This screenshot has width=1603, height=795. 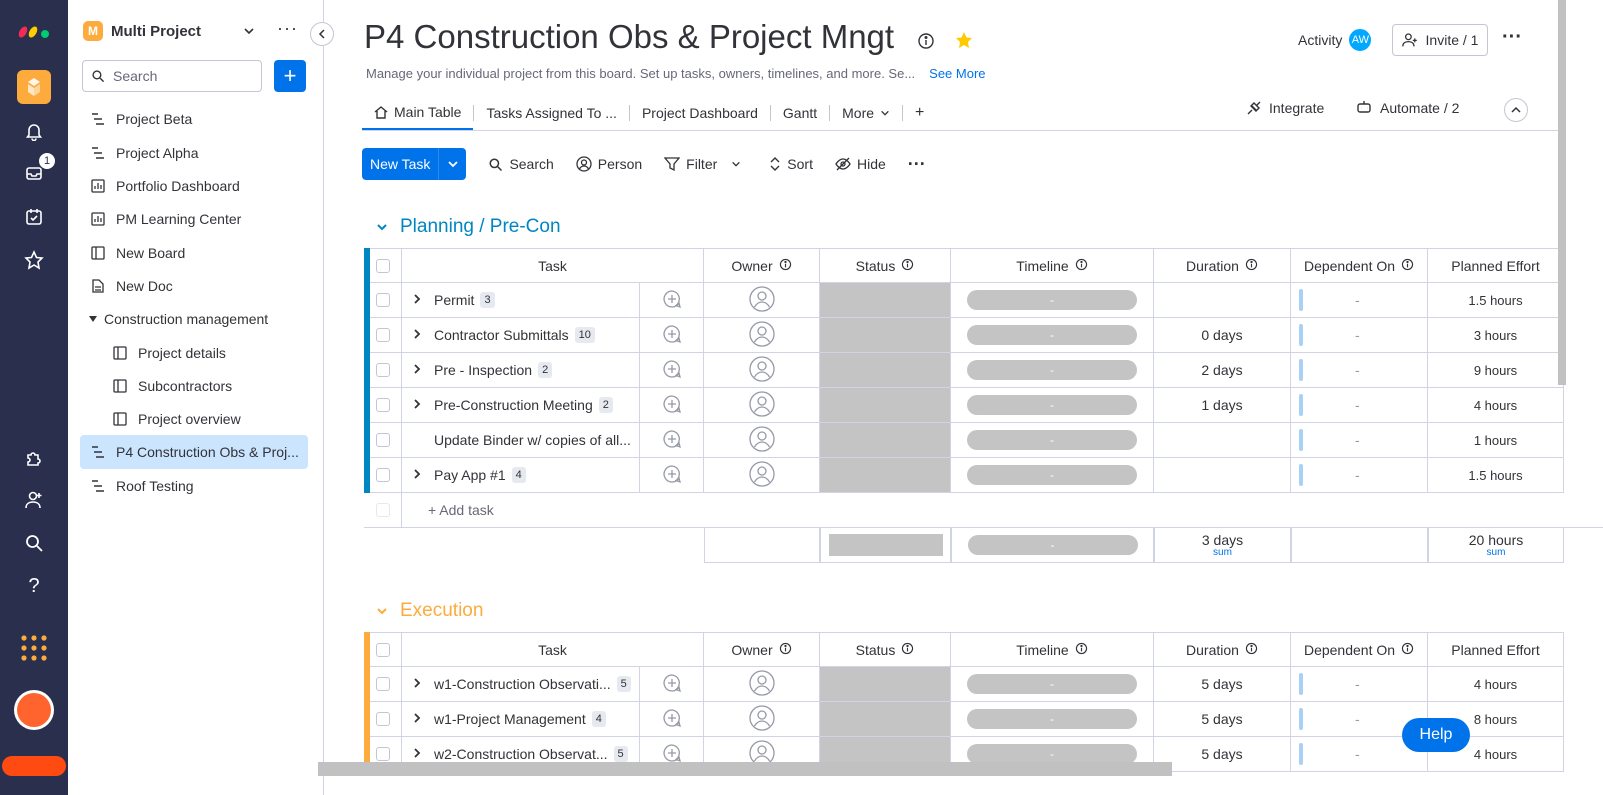 I want to click on board-title: P4 Construction Obs & Project Mngt, so click(x=629, y=36).